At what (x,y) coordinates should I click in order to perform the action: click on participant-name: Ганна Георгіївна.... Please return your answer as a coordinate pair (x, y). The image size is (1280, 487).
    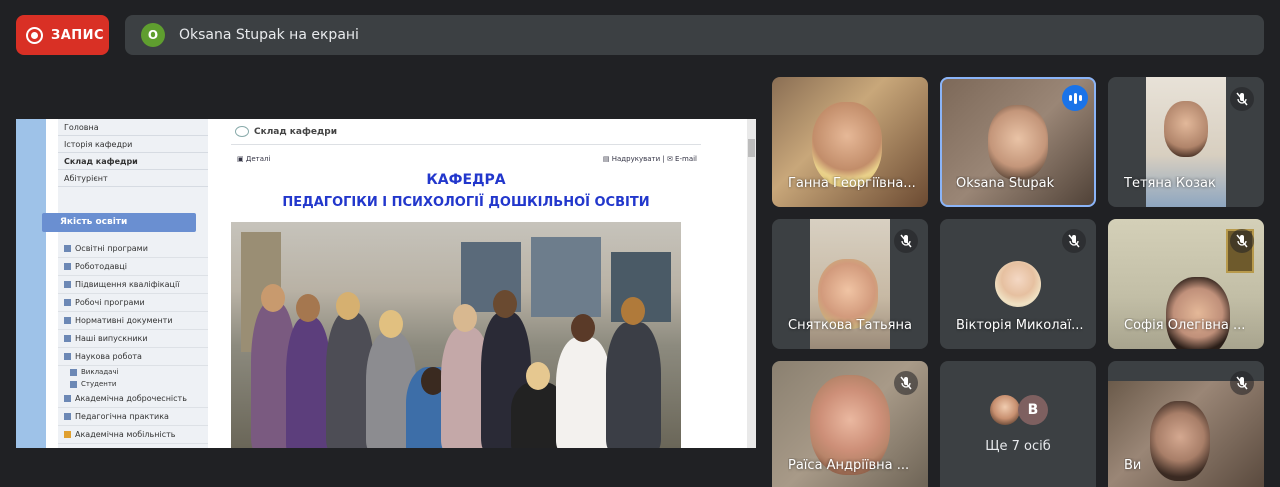
    Looking at the image, I should click on (852, 183).